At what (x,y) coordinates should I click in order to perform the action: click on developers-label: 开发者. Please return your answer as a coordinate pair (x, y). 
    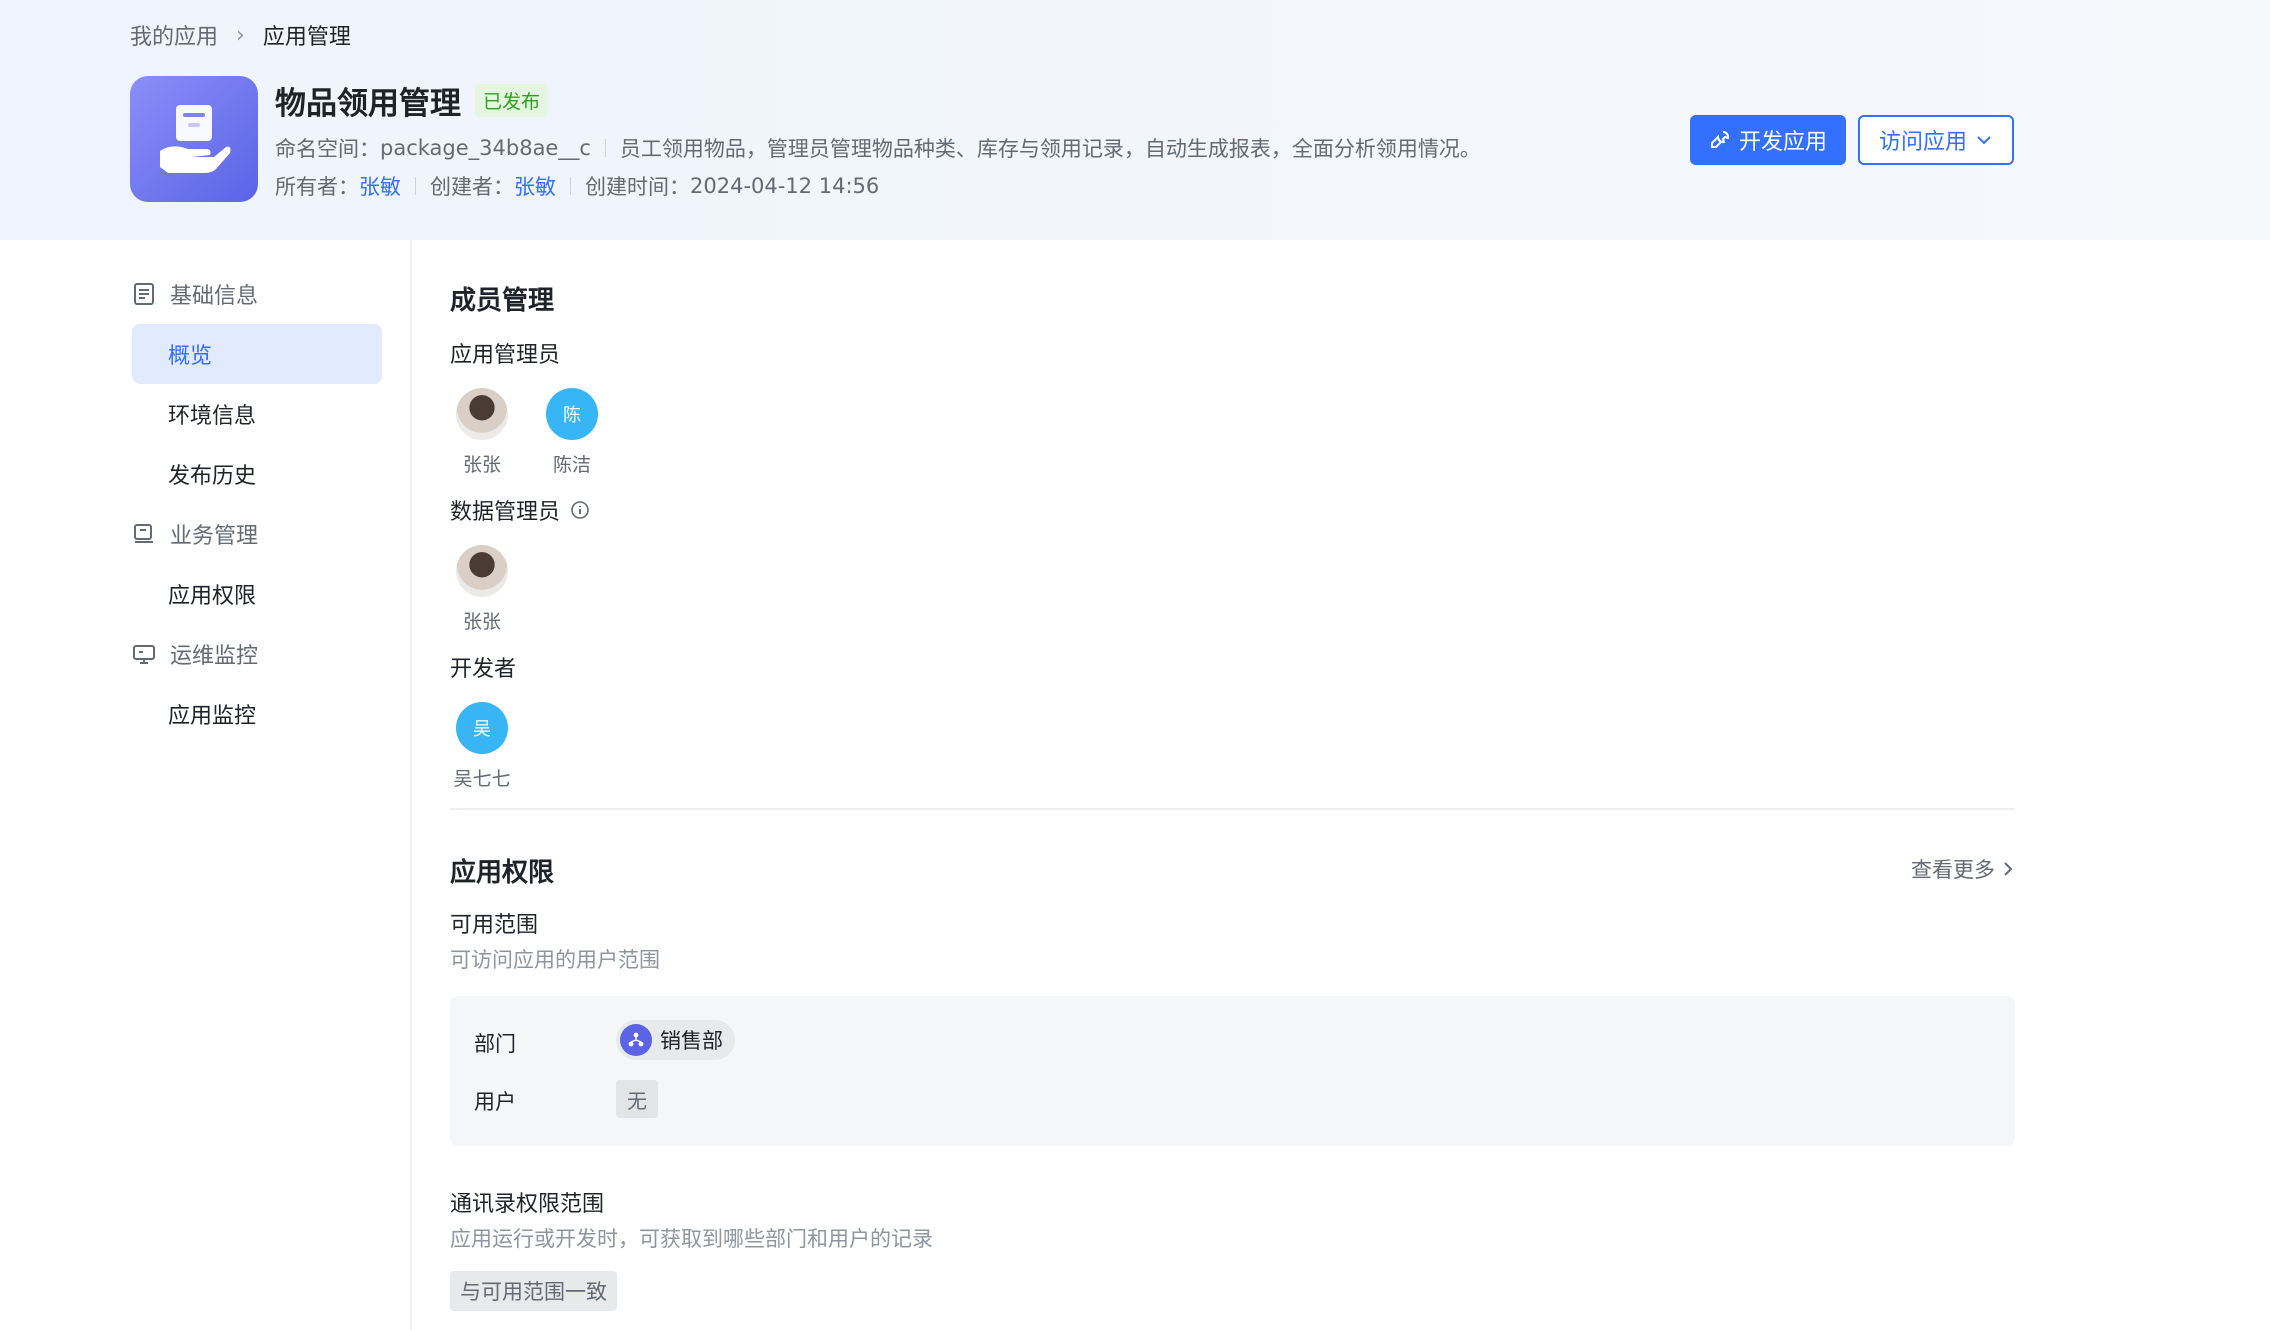
    Looking at the image, I should click on (483, 667).